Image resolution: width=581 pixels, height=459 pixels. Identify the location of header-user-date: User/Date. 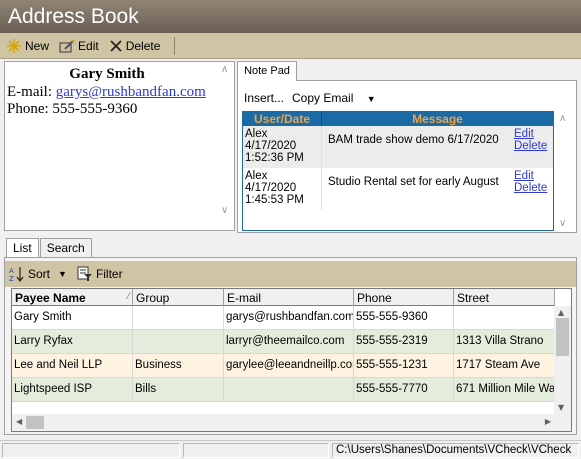
(282, 119).